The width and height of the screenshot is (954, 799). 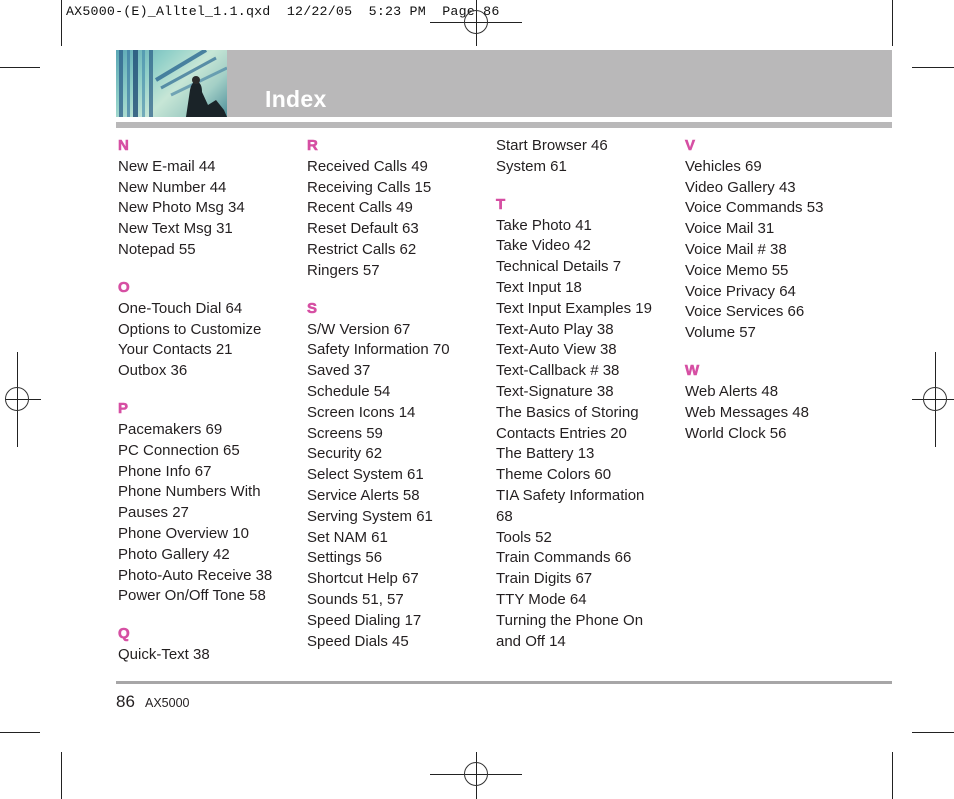 What do you see at coordinates (933, 732) in the screenshot?
I see `crop-mark-bottom-right-h` at bounding box center [933, 732].